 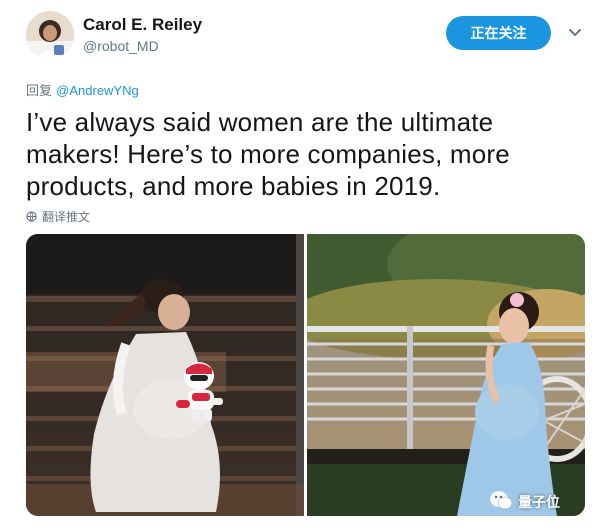 What do you see at coordinates (121, 46) in the screenshot?
I see `author-handle: @robot_MD` at bounding box center [121, 46].